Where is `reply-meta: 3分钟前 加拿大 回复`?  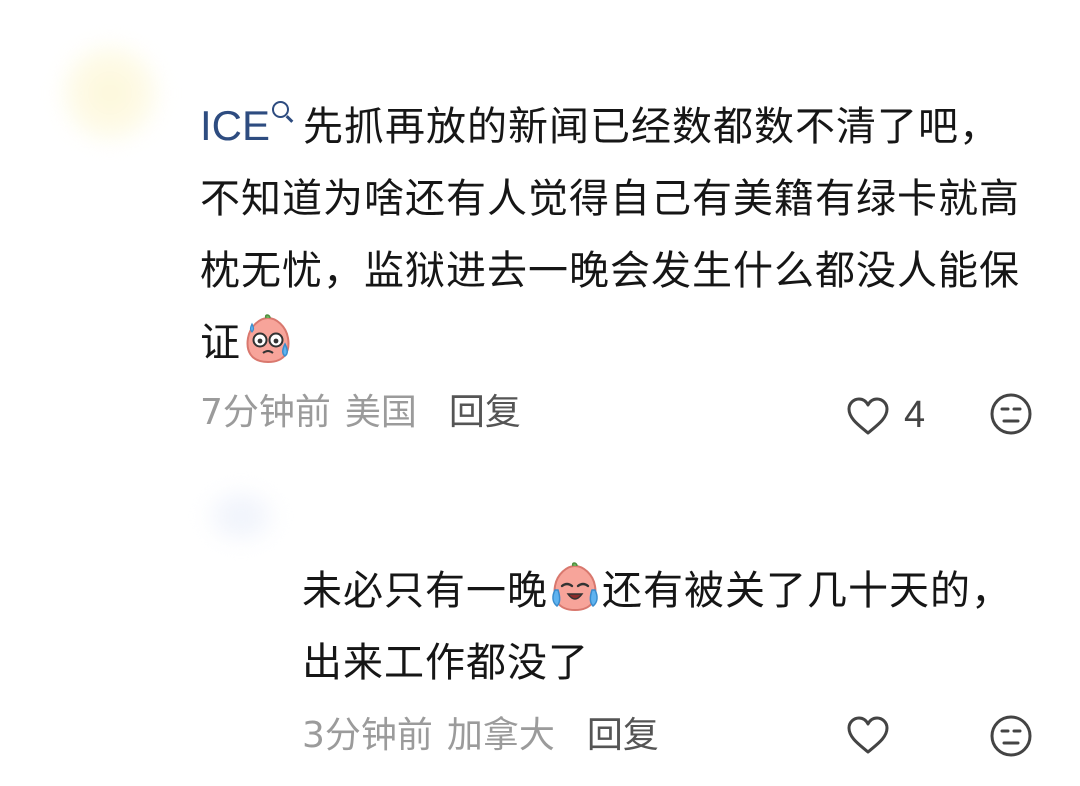
reply-meta: 3分钟前 加拿大 回复 is located at coordinates (487, 736).